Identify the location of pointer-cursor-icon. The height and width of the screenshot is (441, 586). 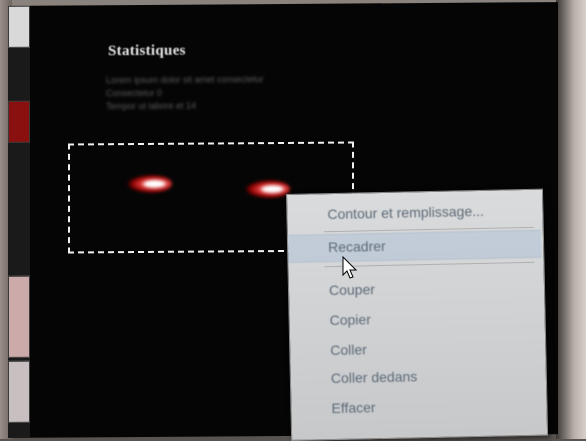
(350, 267).